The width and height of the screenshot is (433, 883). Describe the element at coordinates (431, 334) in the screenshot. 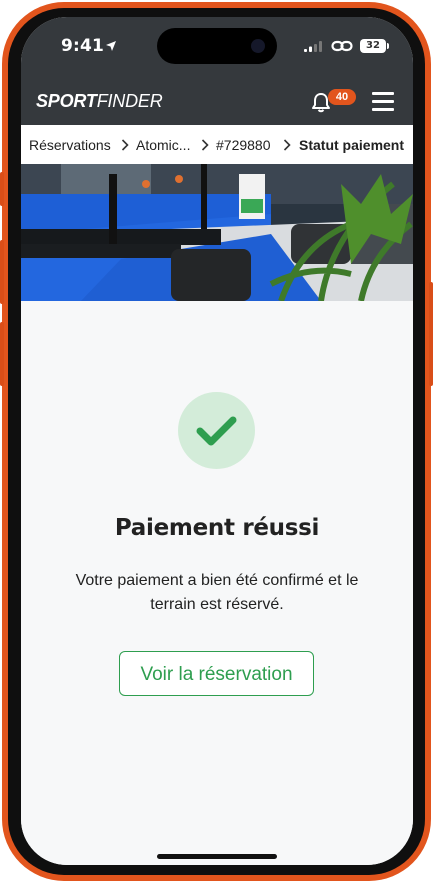

I see `side-button-power` at that location.